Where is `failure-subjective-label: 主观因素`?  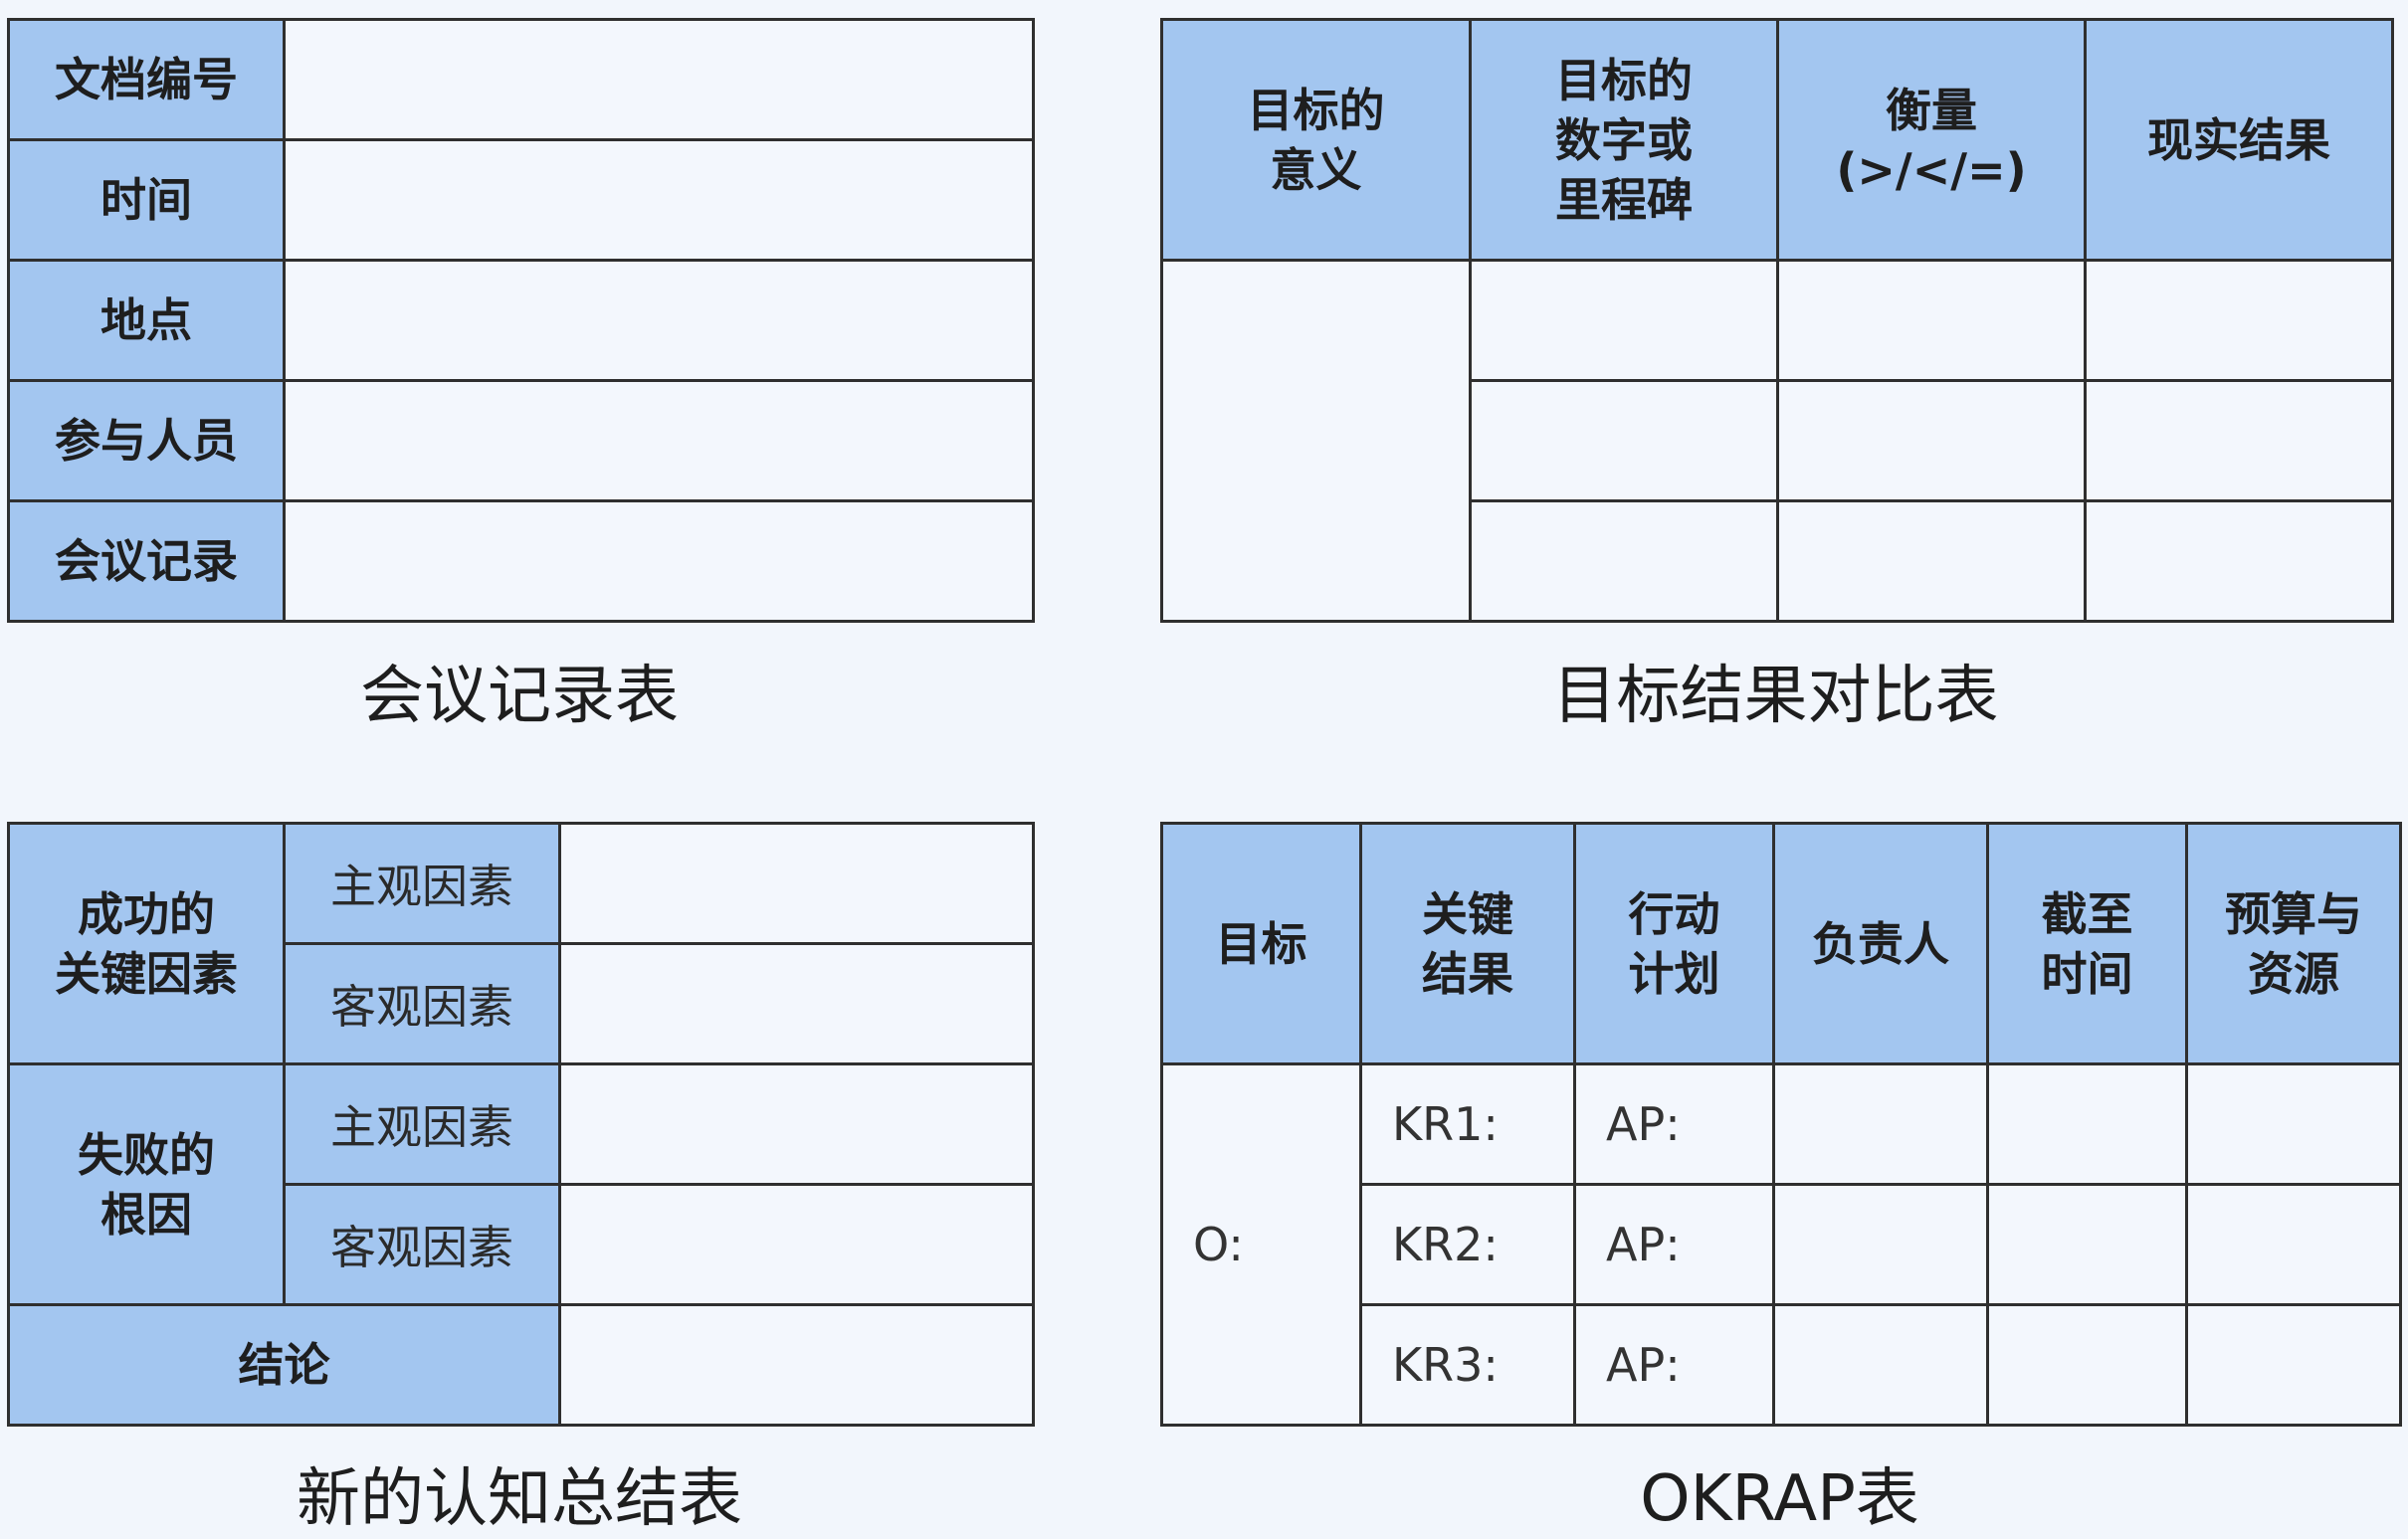 failure-subjective-label: 主观因素 is located at coordinates (422, 1124).